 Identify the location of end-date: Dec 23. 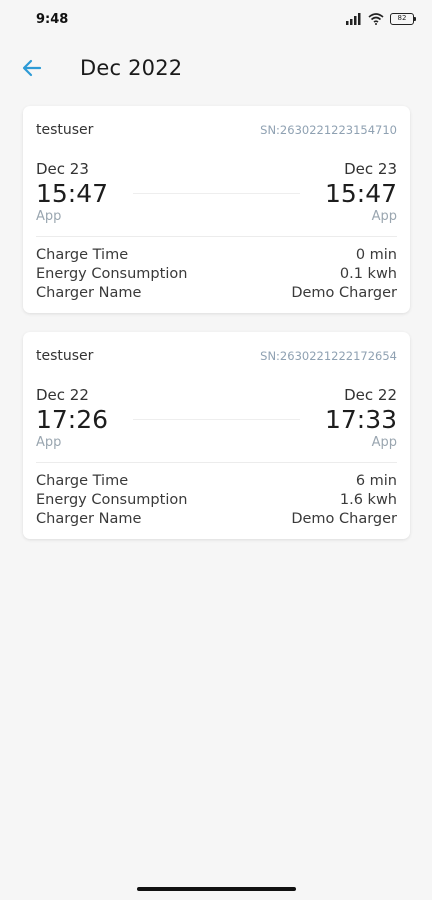
(370, 169).